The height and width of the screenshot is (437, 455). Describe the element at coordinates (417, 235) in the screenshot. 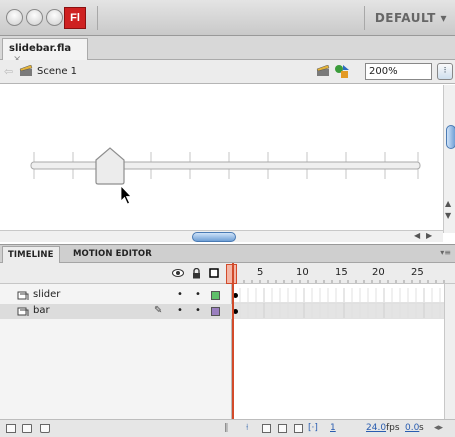

I see `scroll-left-arrow-icon: ◀` at that location.